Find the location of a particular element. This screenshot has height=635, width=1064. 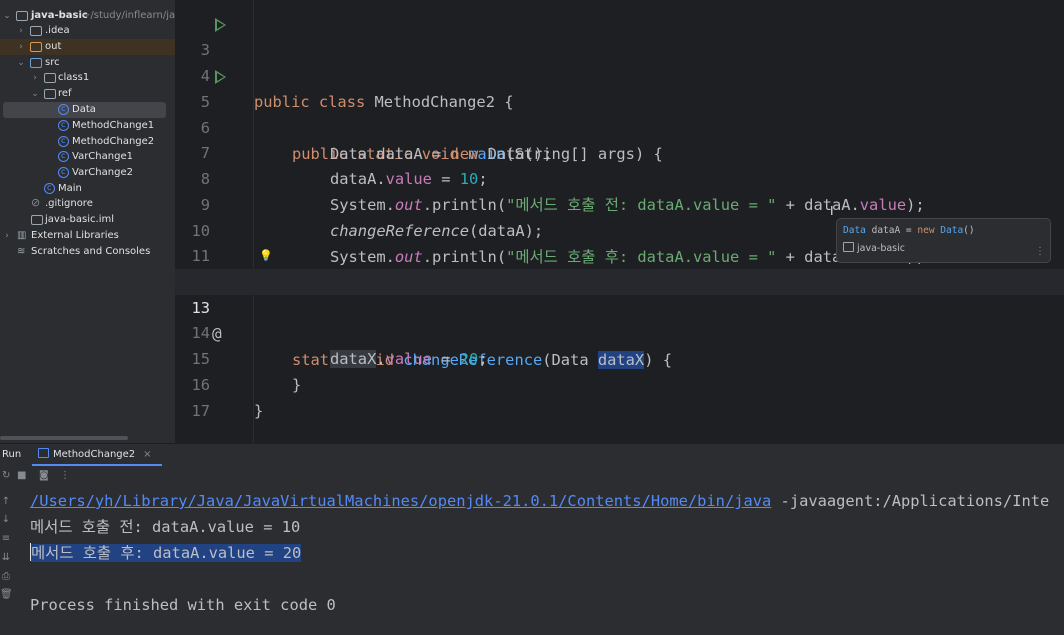

code-line: 17 is located at coordinates (619, 396).